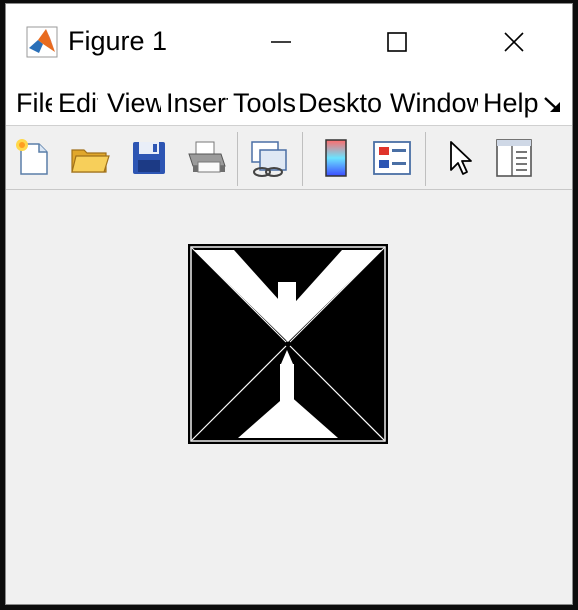 This screenshot has height=610, width=578. Describe the element at coordinates (149, 158) in the screenshot. I see `save-icon` at that location.